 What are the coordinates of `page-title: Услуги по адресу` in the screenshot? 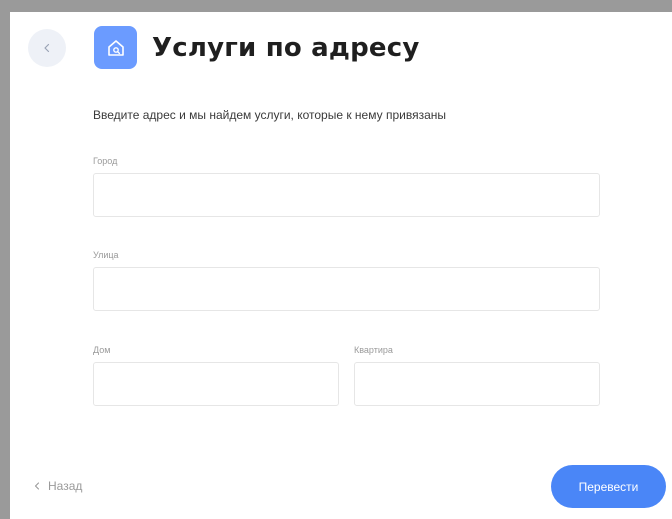 It's located at (286, 48).